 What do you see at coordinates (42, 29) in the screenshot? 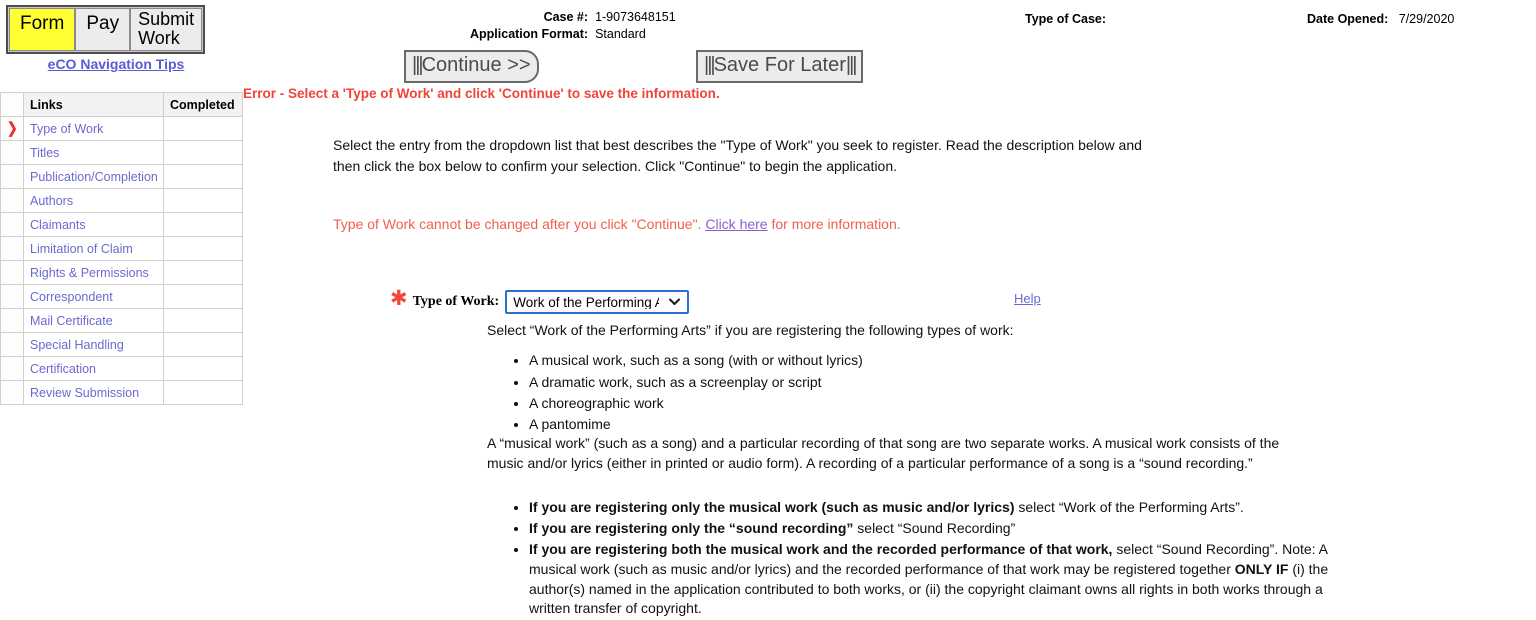
I see `tab-form: Form` at bounding box center [42, 29].